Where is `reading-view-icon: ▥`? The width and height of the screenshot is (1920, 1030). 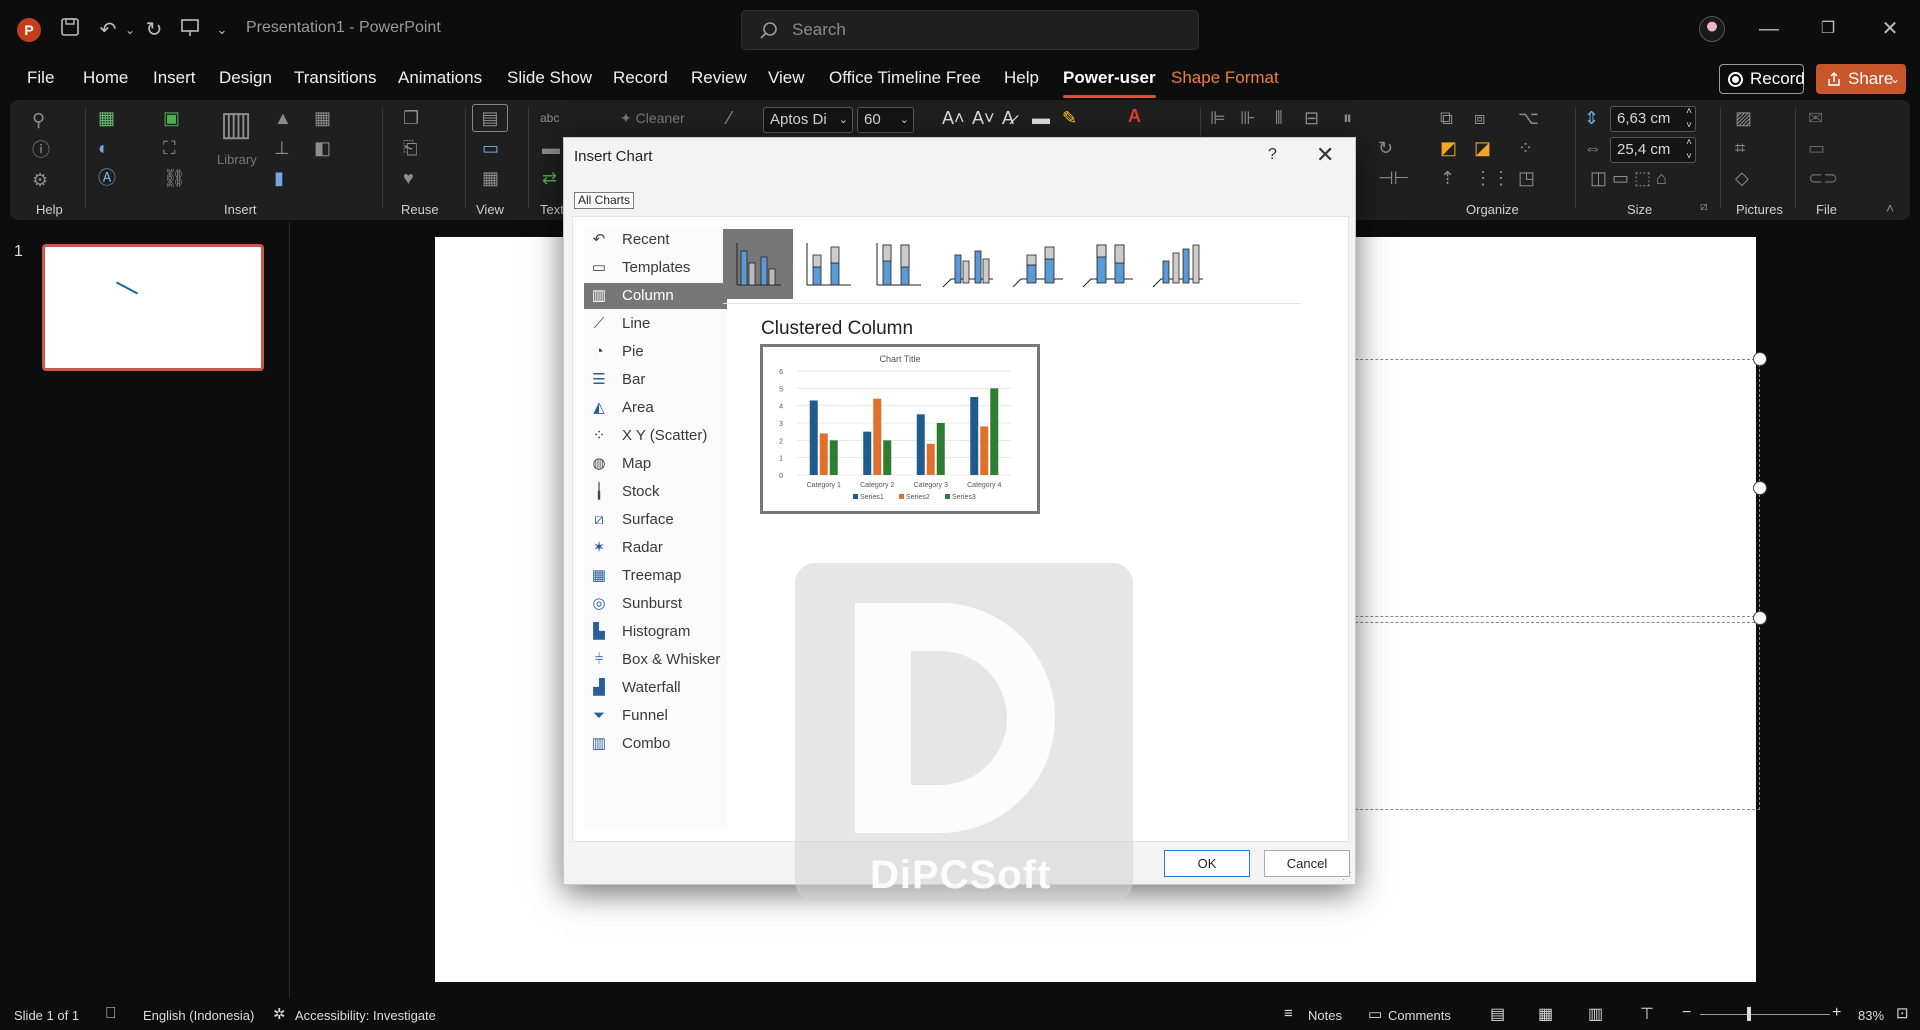 reading-view-icon: ▥ is located at coordinates (1595, 1014).